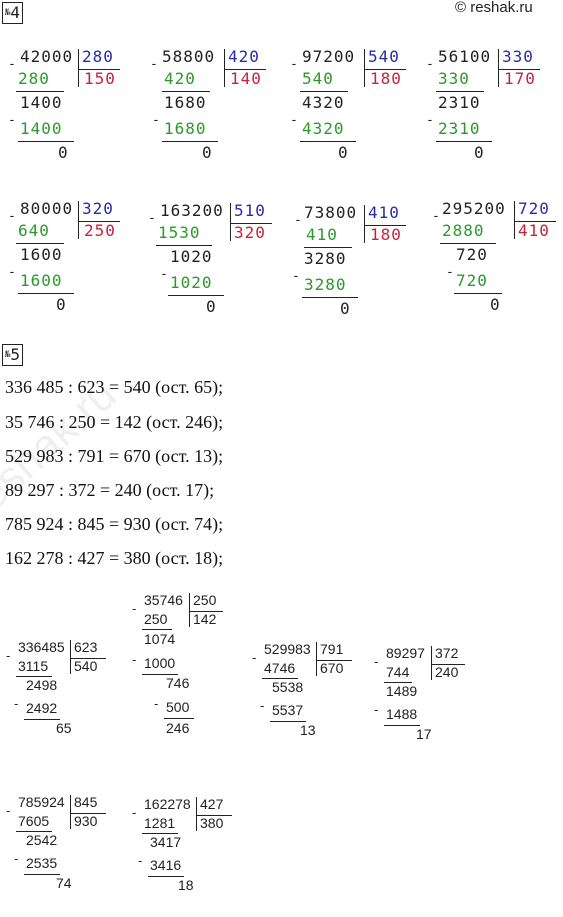 This screenshot has width=563, height=917. Describe the element at coordinates (398, 672) in the screenshot. I see `subtrahend: 744` at that location.